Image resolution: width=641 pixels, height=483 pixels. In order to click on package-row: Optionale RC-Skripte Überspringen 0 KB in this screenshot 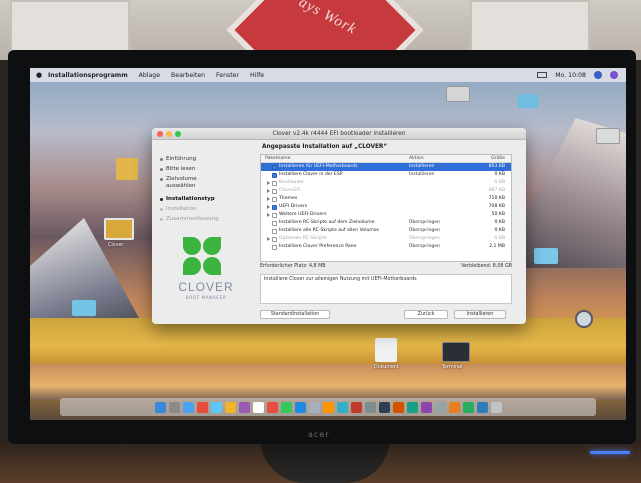, I will do `click(386, 239)`.